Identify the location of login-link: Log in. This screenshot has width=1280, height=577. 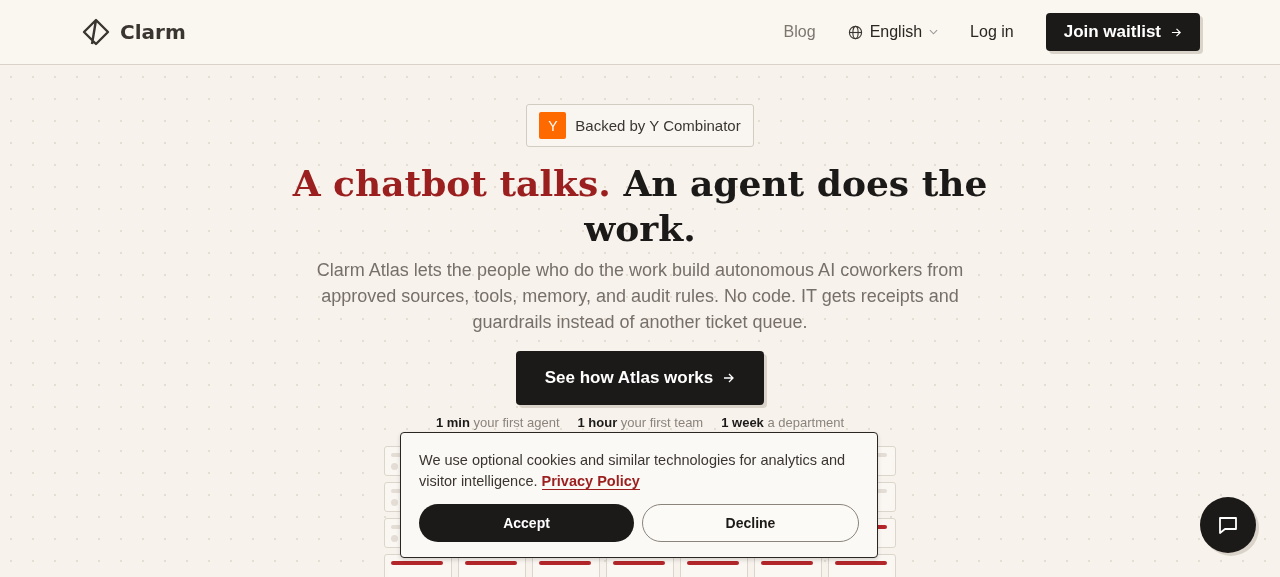
(992, 32).